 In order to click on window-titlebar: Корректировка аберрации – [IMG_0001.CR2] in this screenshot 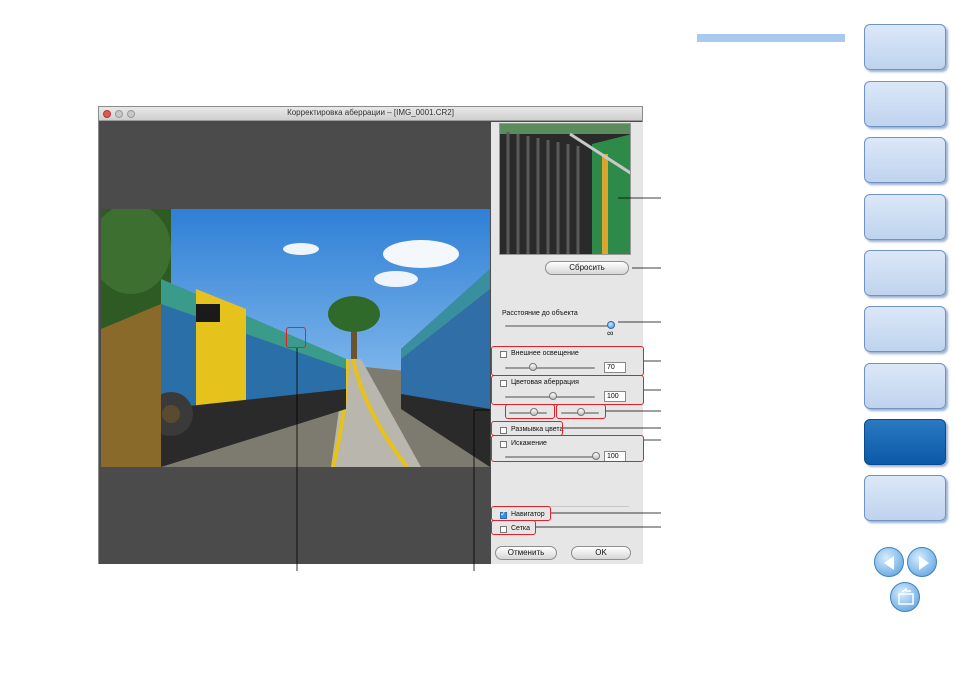, I will do `click(370, 114)`.